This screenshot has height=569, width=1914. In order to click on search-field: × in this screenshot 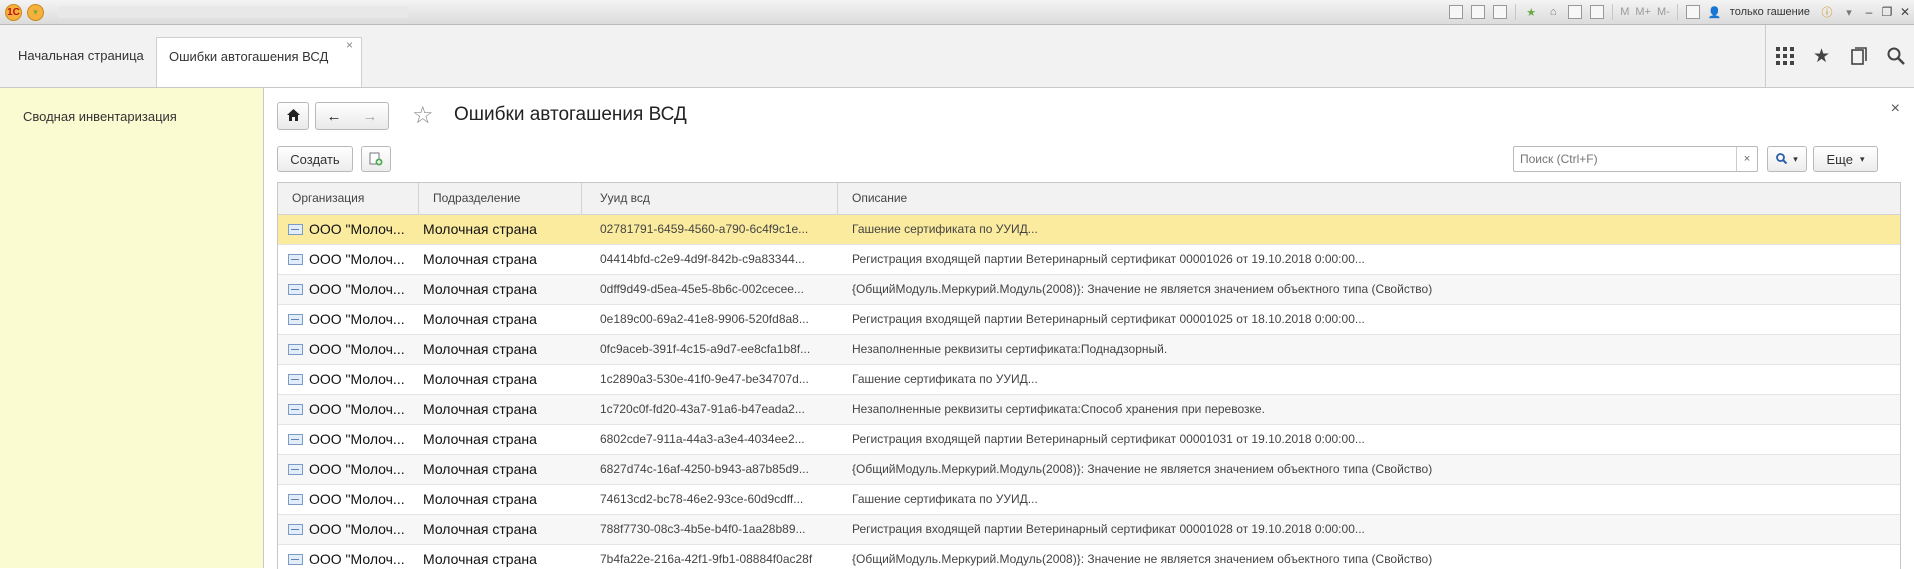, I will do `click(1635, 159)`.